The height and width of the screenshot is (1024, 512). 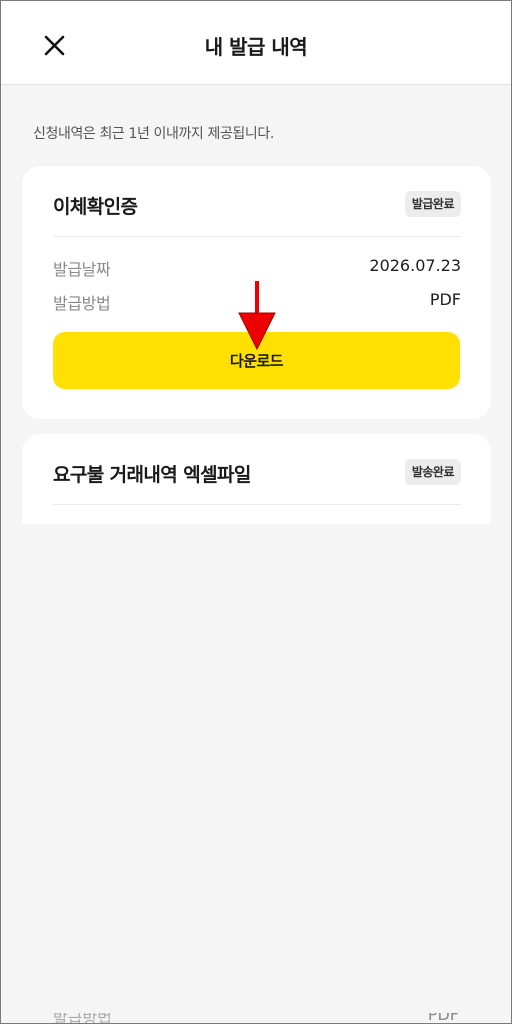 I want to click on top-bar: 내 발급 내역, so click(x=256, y=43).